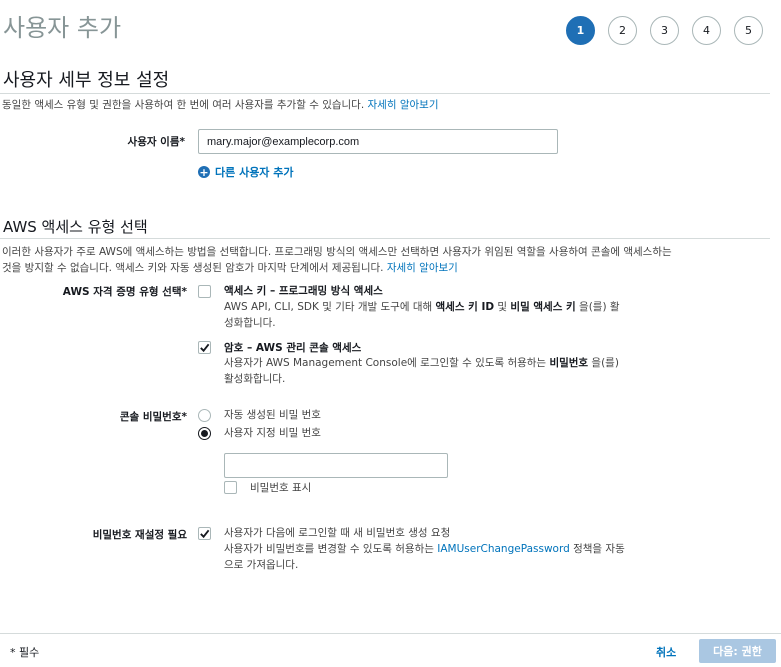 The width and height of the screenshot is (781, 667). Describe the element at coordinates (706, 30) in the screenshot. I see `step-4: 4` at that location.